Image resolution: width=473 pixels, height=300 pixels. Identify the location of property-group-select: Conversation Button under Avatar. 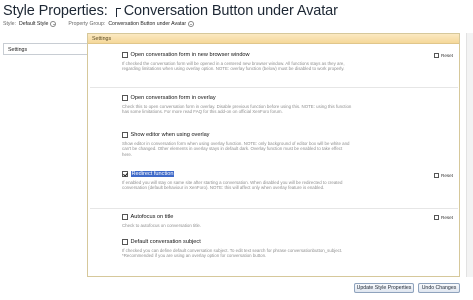
(147, 24).